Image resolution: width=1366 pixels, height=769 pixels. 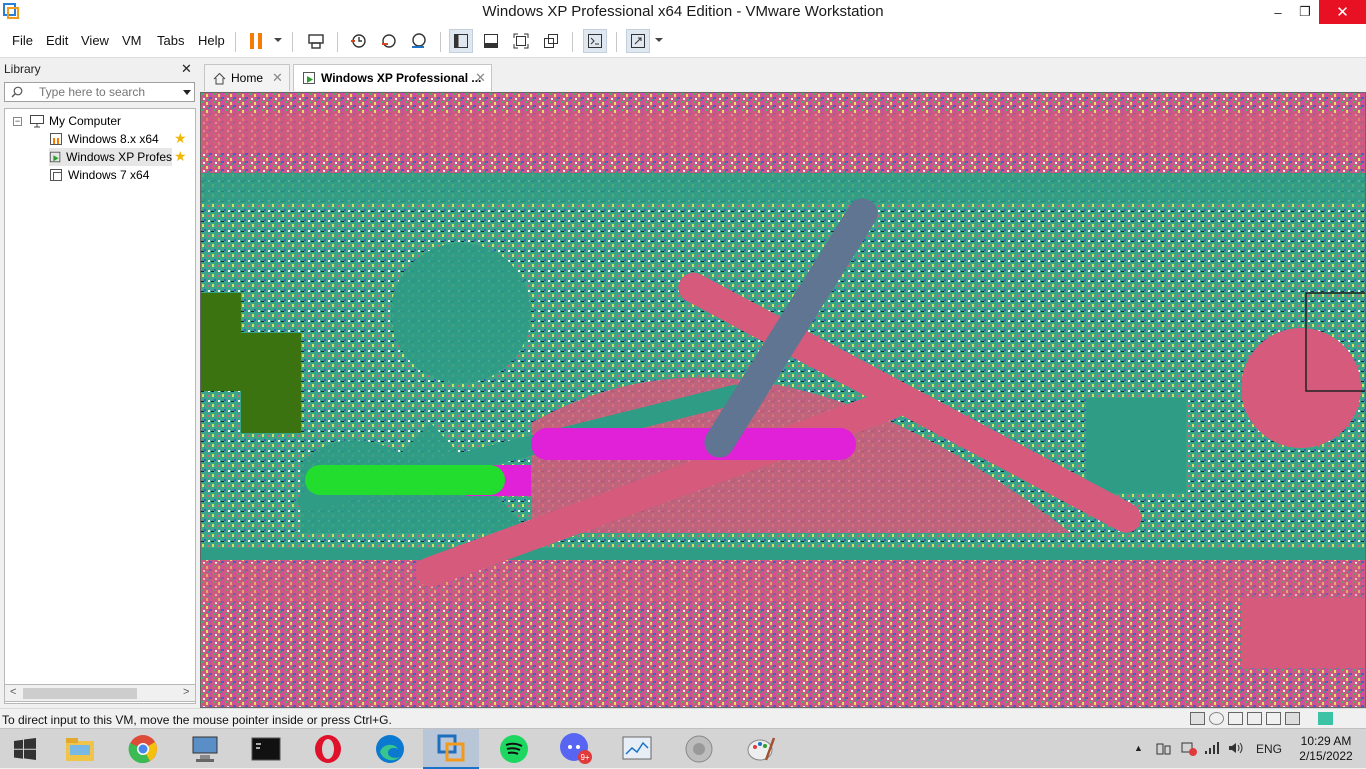 I want to click on vm-tab-strip: Home ✕ Windows XP Professional ... ✕, so click(x=783, y=75).